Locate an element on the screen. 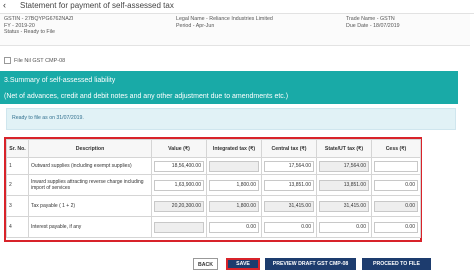 The height and width of the screenshot is (276, 474). status-text: Status - Ready to File is located at coordinates (29, 32).